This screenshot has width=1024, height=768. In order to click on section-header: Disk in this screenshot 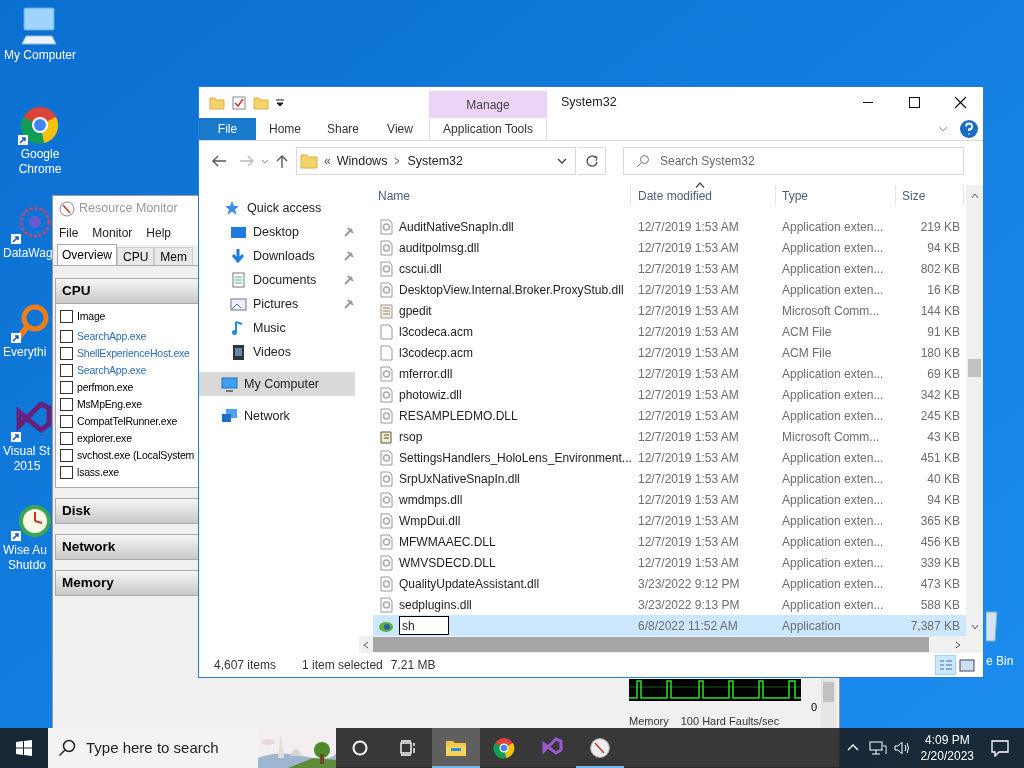, I will do `click(127, 511)`.